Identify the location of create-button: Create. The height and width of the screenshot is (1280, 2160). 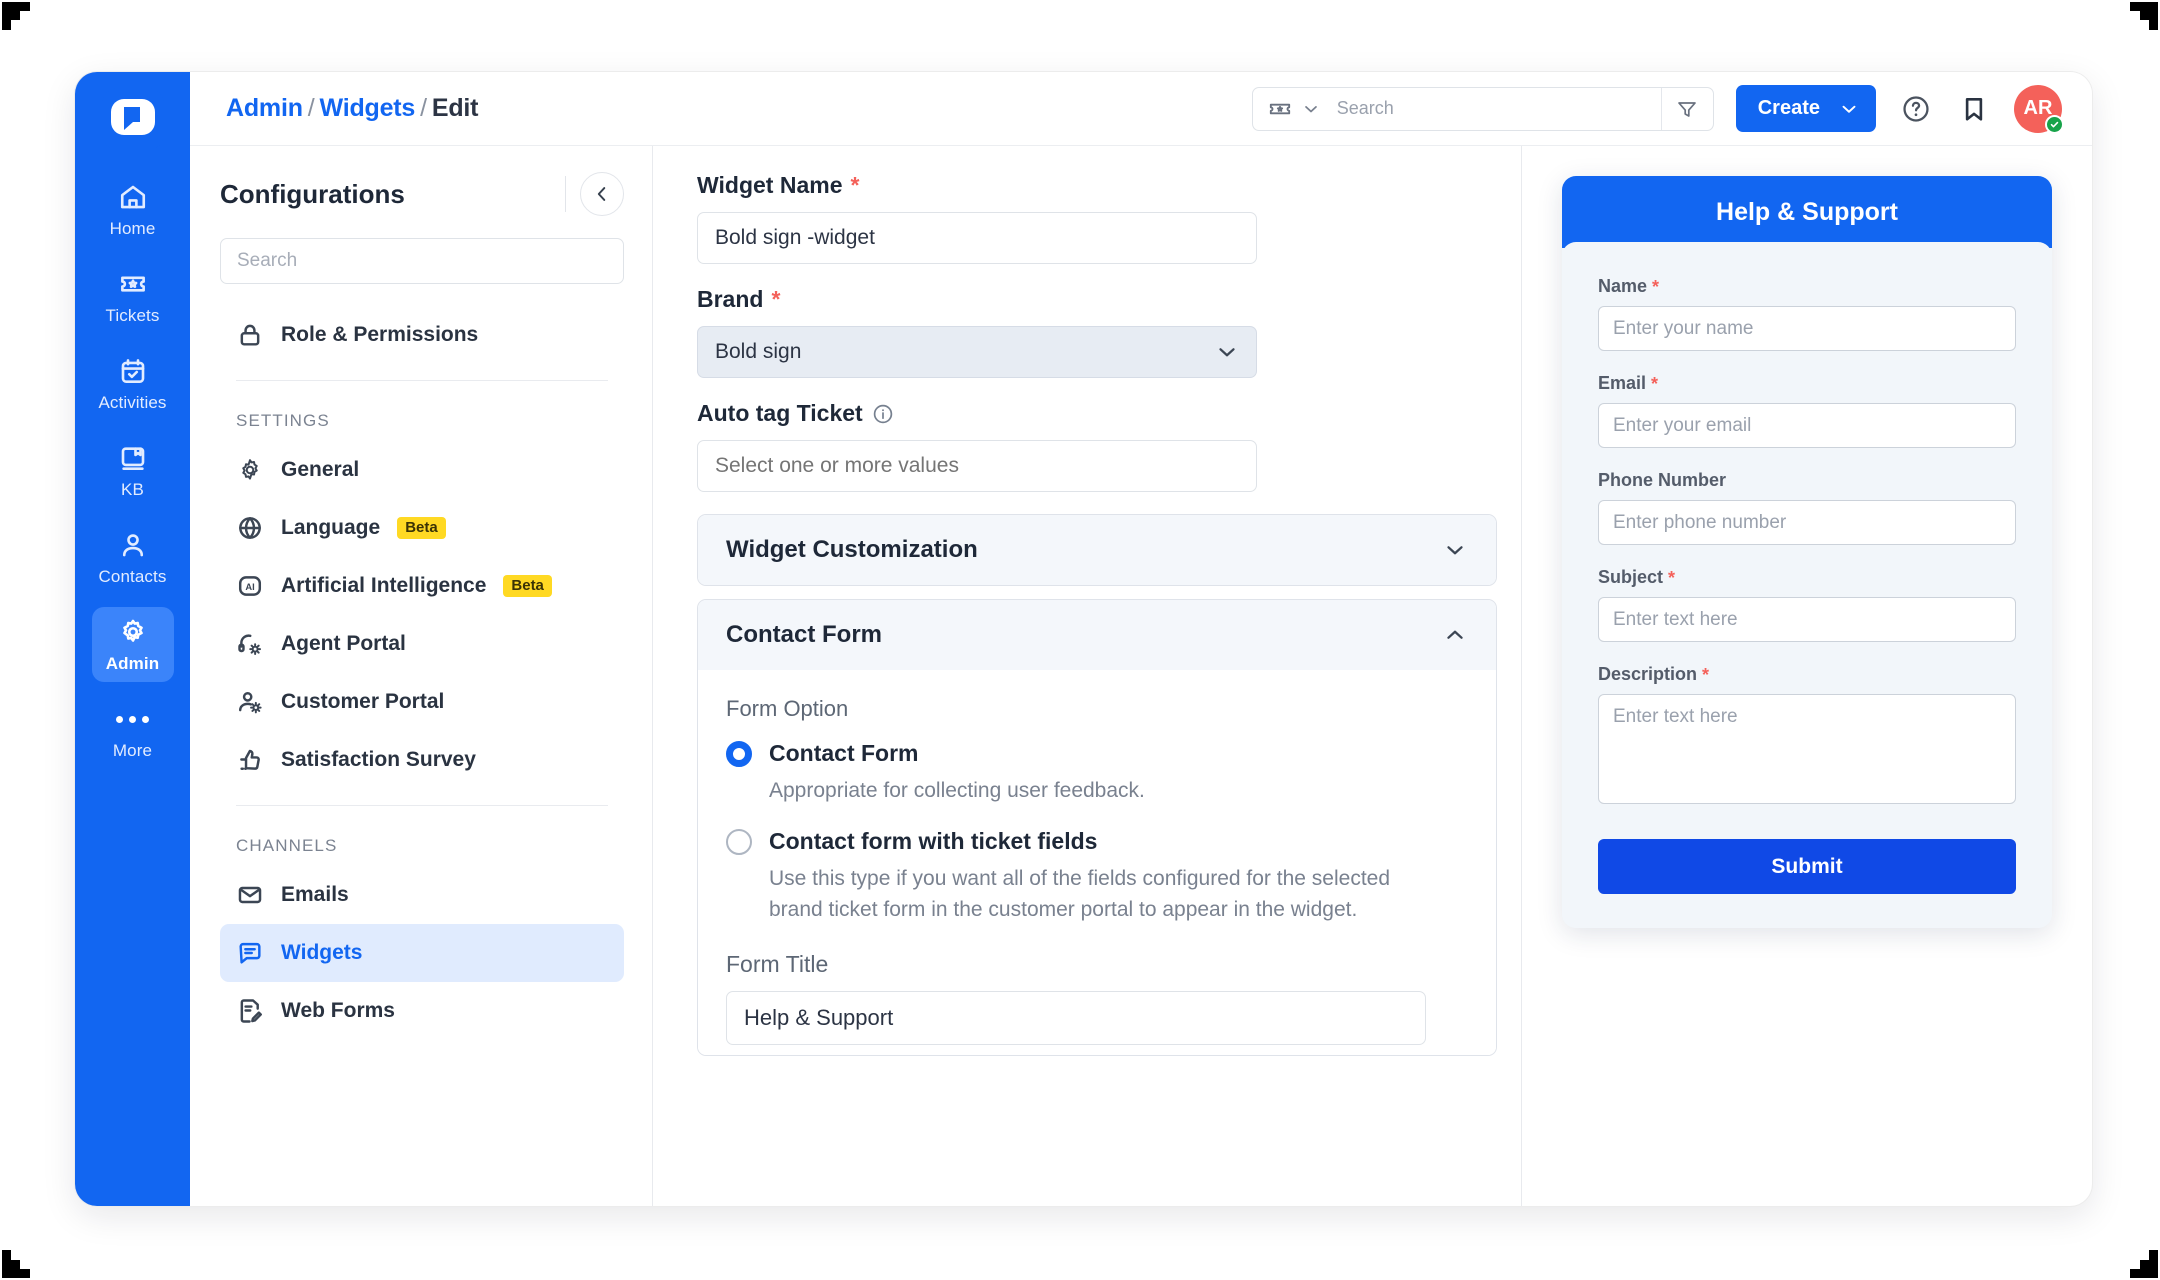
(1805, 108).